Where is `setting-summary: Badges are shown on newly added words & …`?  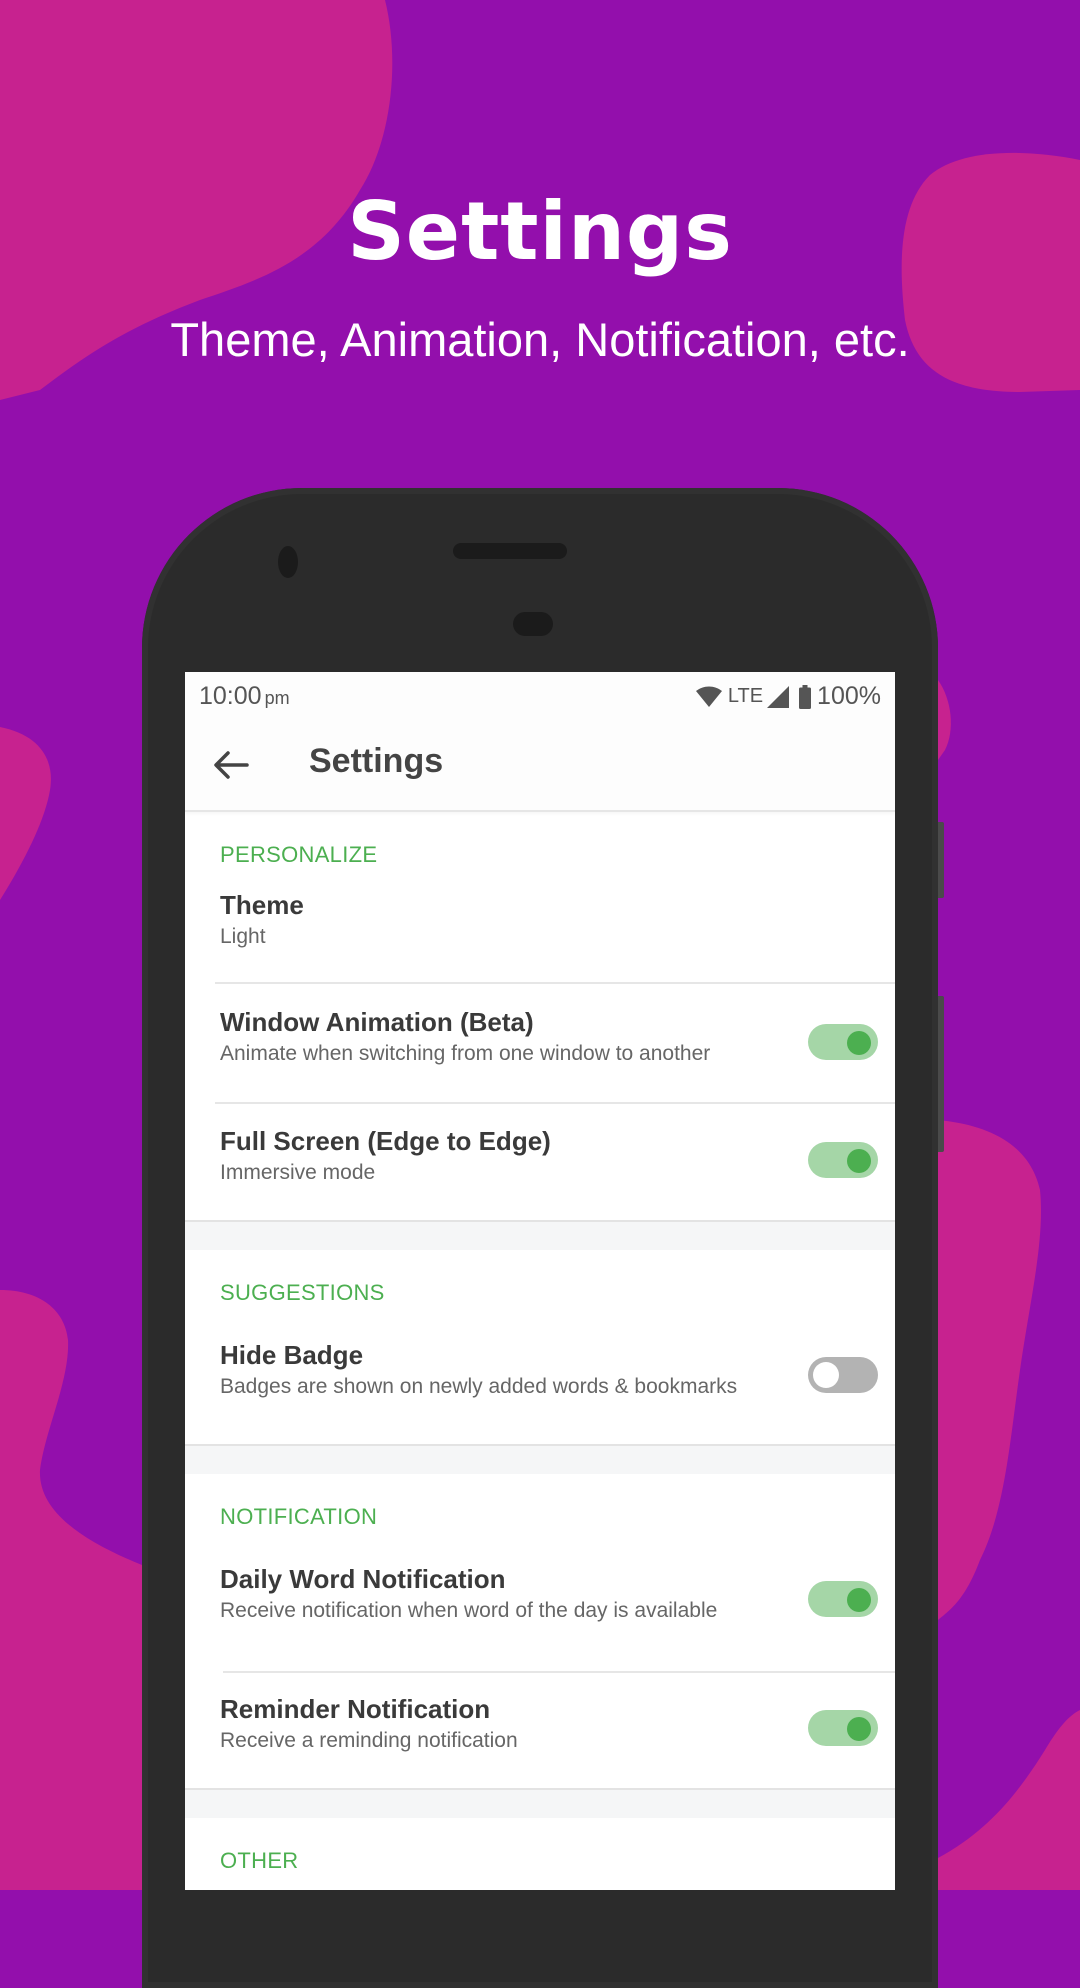
setting-summary: Badges are shown on newly added words & … is located at coordinates (479, 1386).